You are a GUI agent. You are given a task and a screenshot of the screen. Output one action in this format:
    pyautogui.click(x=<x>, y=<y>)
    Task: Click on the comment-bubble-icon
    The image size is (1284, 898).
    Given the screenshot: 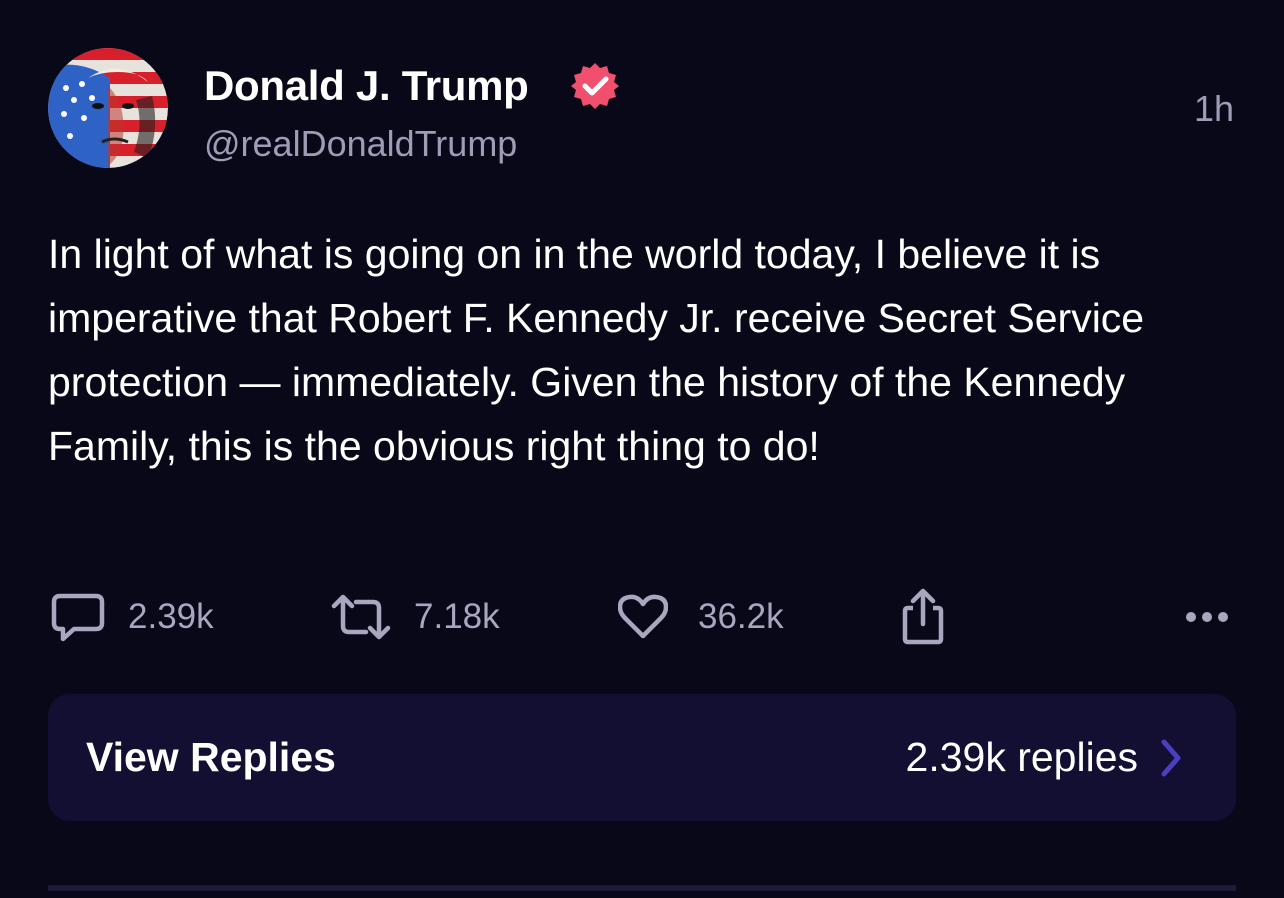 What is the action you would take?
    pyautogui.click(x=78, y=617)
    